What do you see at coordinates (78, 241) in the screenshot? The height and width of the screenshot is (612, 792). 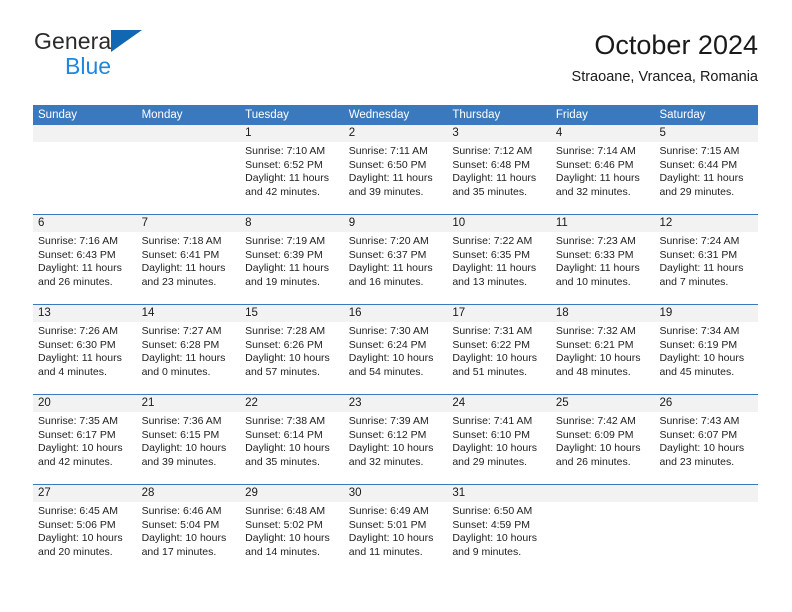 I see `sunrise-time: Sunrise: 7:16 AM` at bounding box center [78, 241].